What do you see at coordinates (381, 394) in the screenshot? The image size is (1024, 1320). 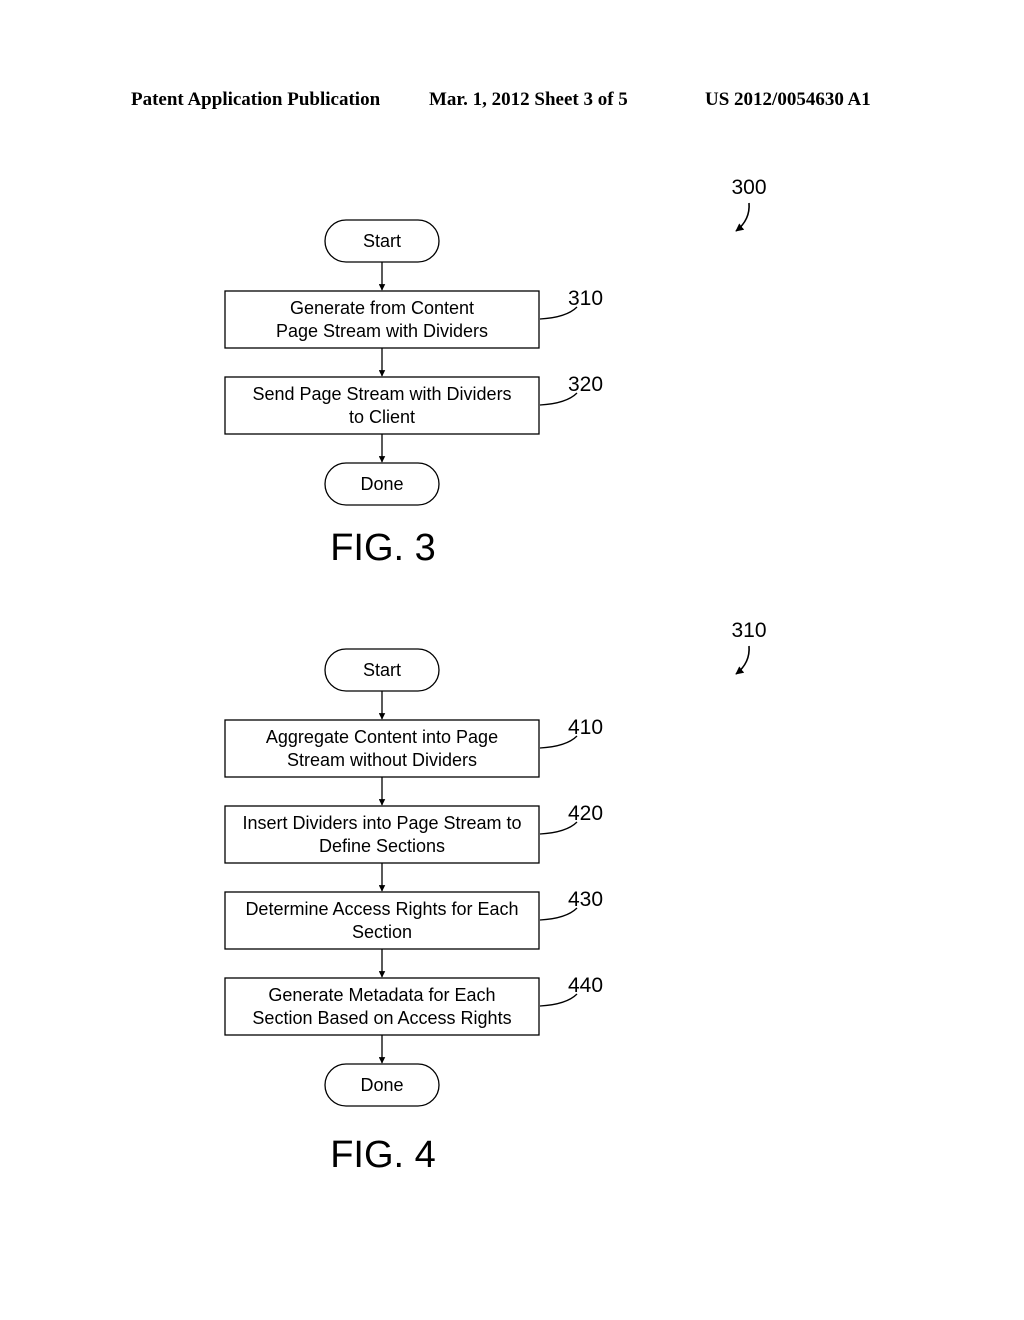 I see `step-text-line: Send Page Stream with Dividers` at bounding box center [381, 394].